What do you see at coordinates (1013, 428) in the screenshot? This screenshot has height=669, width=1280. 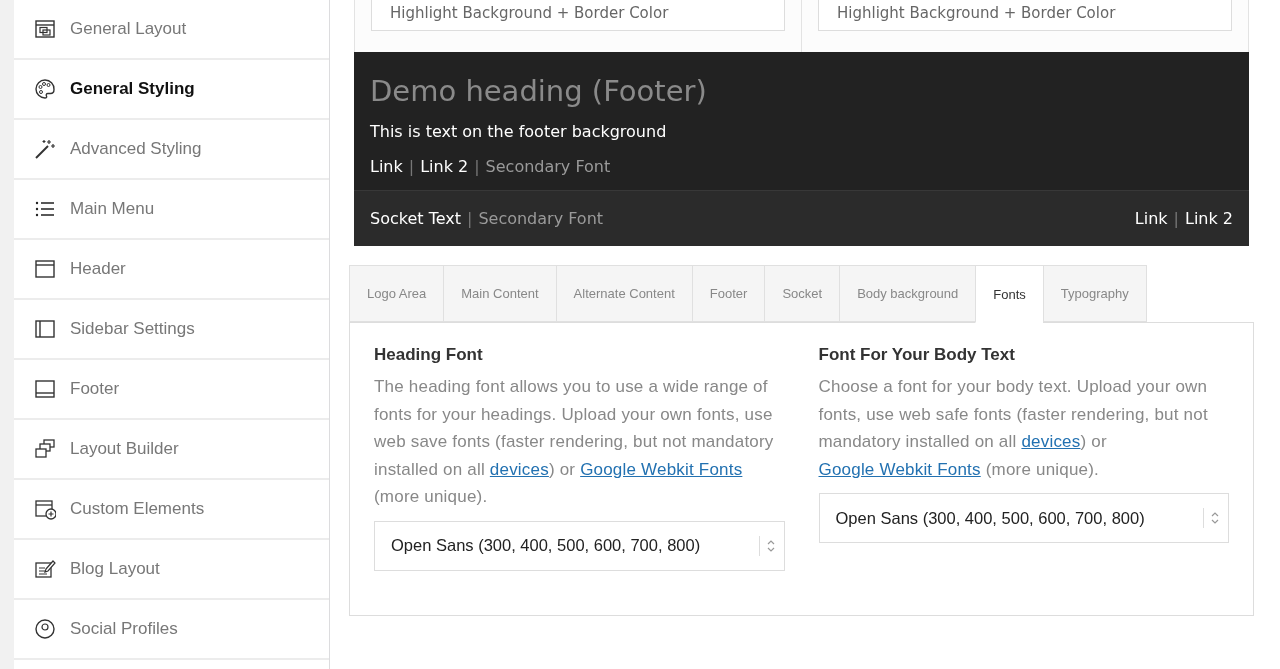 I see `setting-description: Choose a font for your body text. Upload your own fonts, use web safe fonts (faster rendering, but not mandatory installed on all devices) or Google Webkit Fonts (more unique).` at bounding box center [1013, 428].